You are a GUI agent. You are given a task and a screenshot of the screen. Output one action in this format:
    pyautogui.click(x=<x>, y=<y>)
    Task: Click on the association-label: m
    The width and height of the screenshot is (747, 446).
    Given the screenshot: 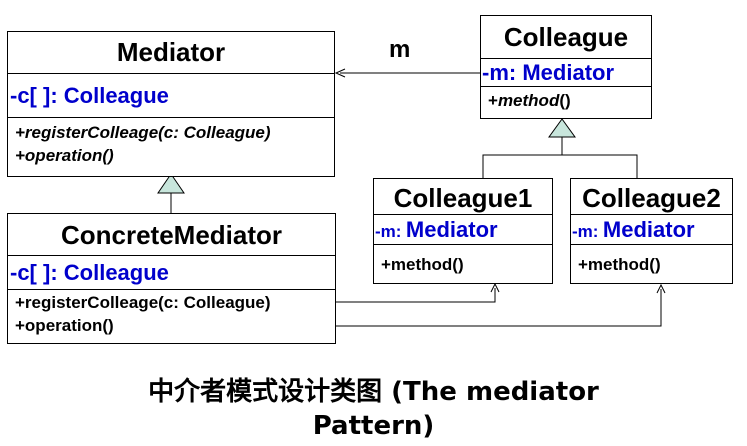 What is the action you would take?
    pyautogui.click(x=400, y=49)
    